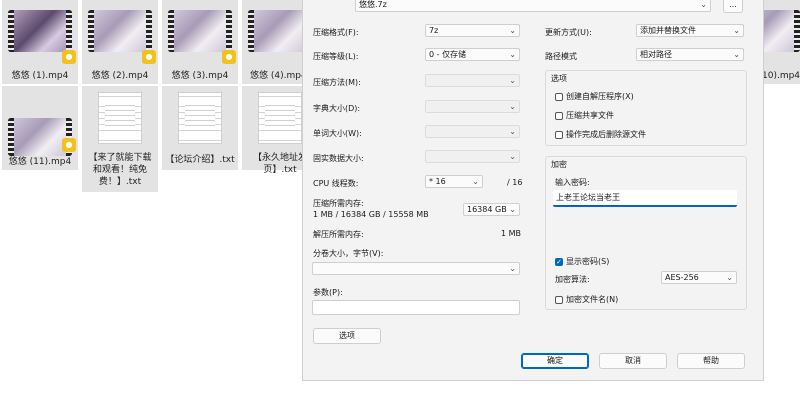 The image size is (800, 406). I want to click on threads-value: * 16, so click(437, 181).